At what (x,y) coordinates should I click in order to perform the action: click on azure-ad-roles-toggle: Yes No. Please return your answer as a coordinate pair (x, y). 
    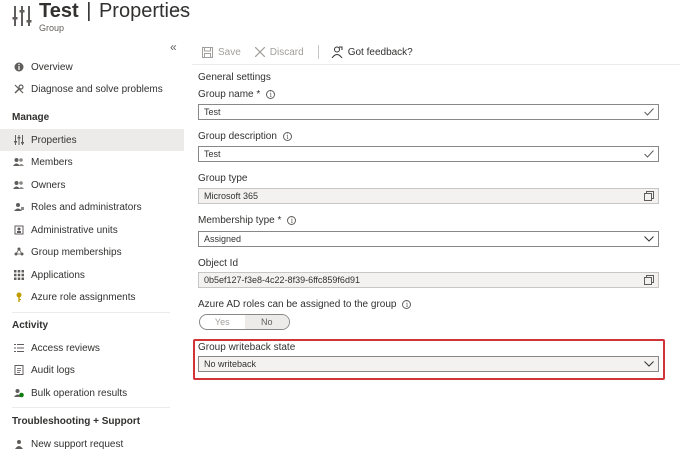
    Looking at the image, I should click on (244, 322).